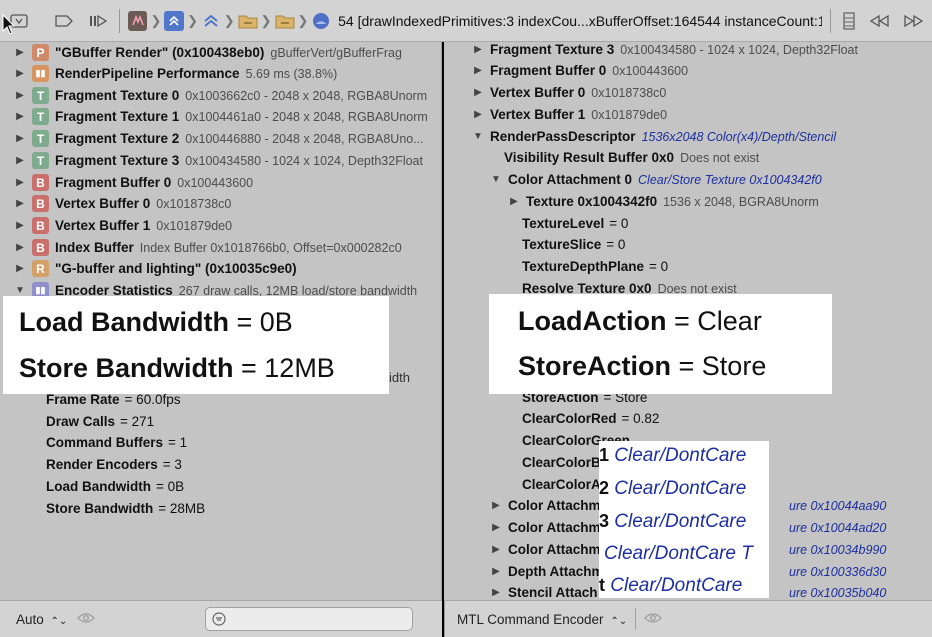 The image size is (932, 637). Describe the element at coordinates (739, 137) in the screenshot. I see `render-pass-link: 1536x2048 Color(x4)/Depth/Stencil` at that location.